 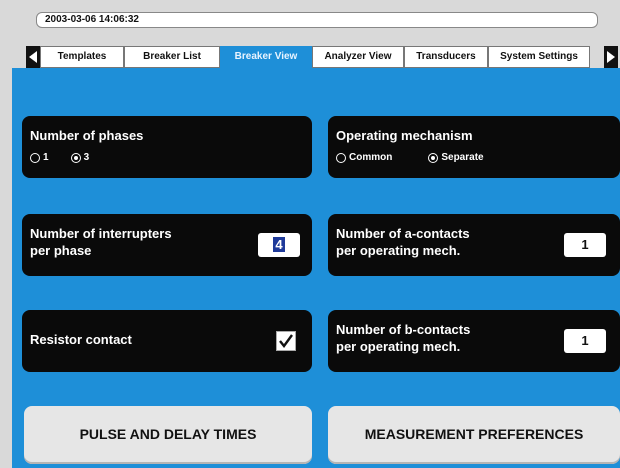 I want to click on phases-panel: Number of phases 1 3, so click(x=167, y=147).